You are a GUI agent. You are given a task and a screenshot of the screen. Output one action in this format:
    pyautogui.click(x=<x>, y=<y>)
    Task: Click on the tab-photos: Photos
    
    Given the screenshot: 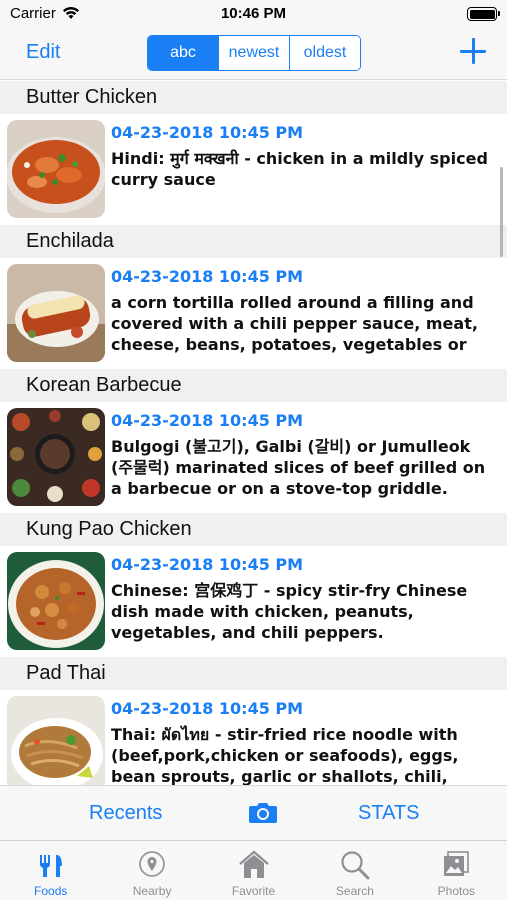 What is the action you would take?
    pyautogui.click(x=456, y=870)
    